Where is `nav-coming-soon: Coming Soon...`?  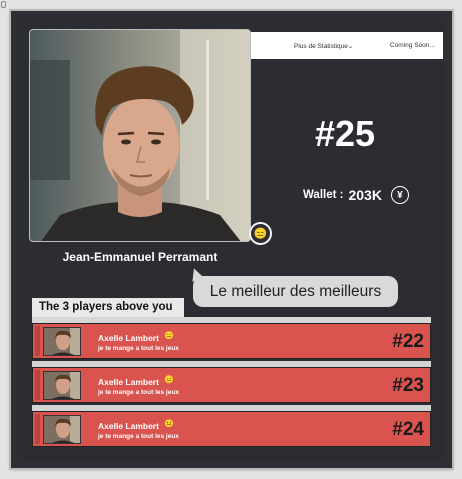
nav-coming-soon: Coming Soon... is located at coordinates (412, 45).